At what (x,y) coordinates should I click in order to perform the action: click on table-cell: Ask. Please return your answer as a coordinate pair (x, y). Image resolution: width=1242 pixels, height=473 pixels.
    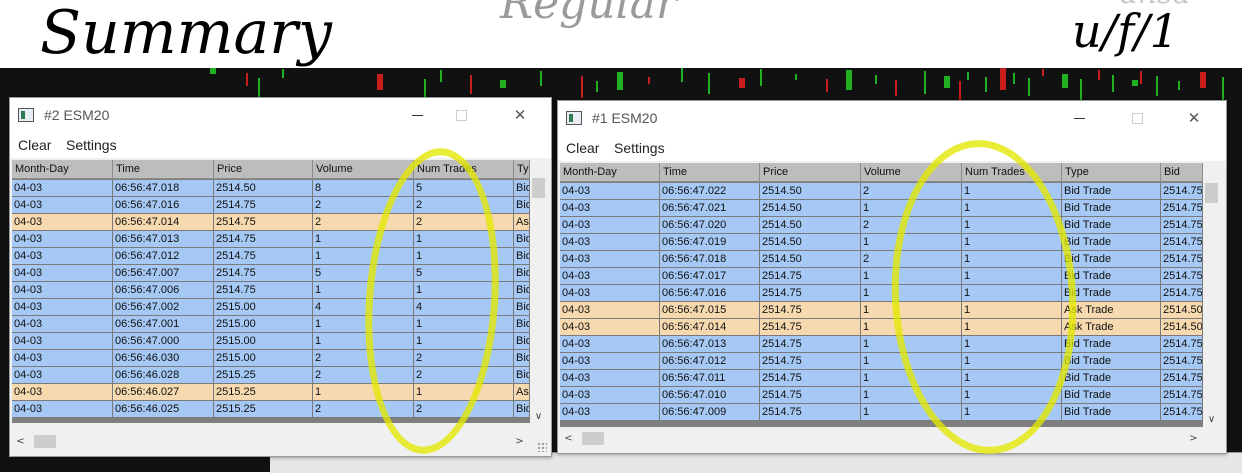
    Looking at the image, I should click on (522, 392).